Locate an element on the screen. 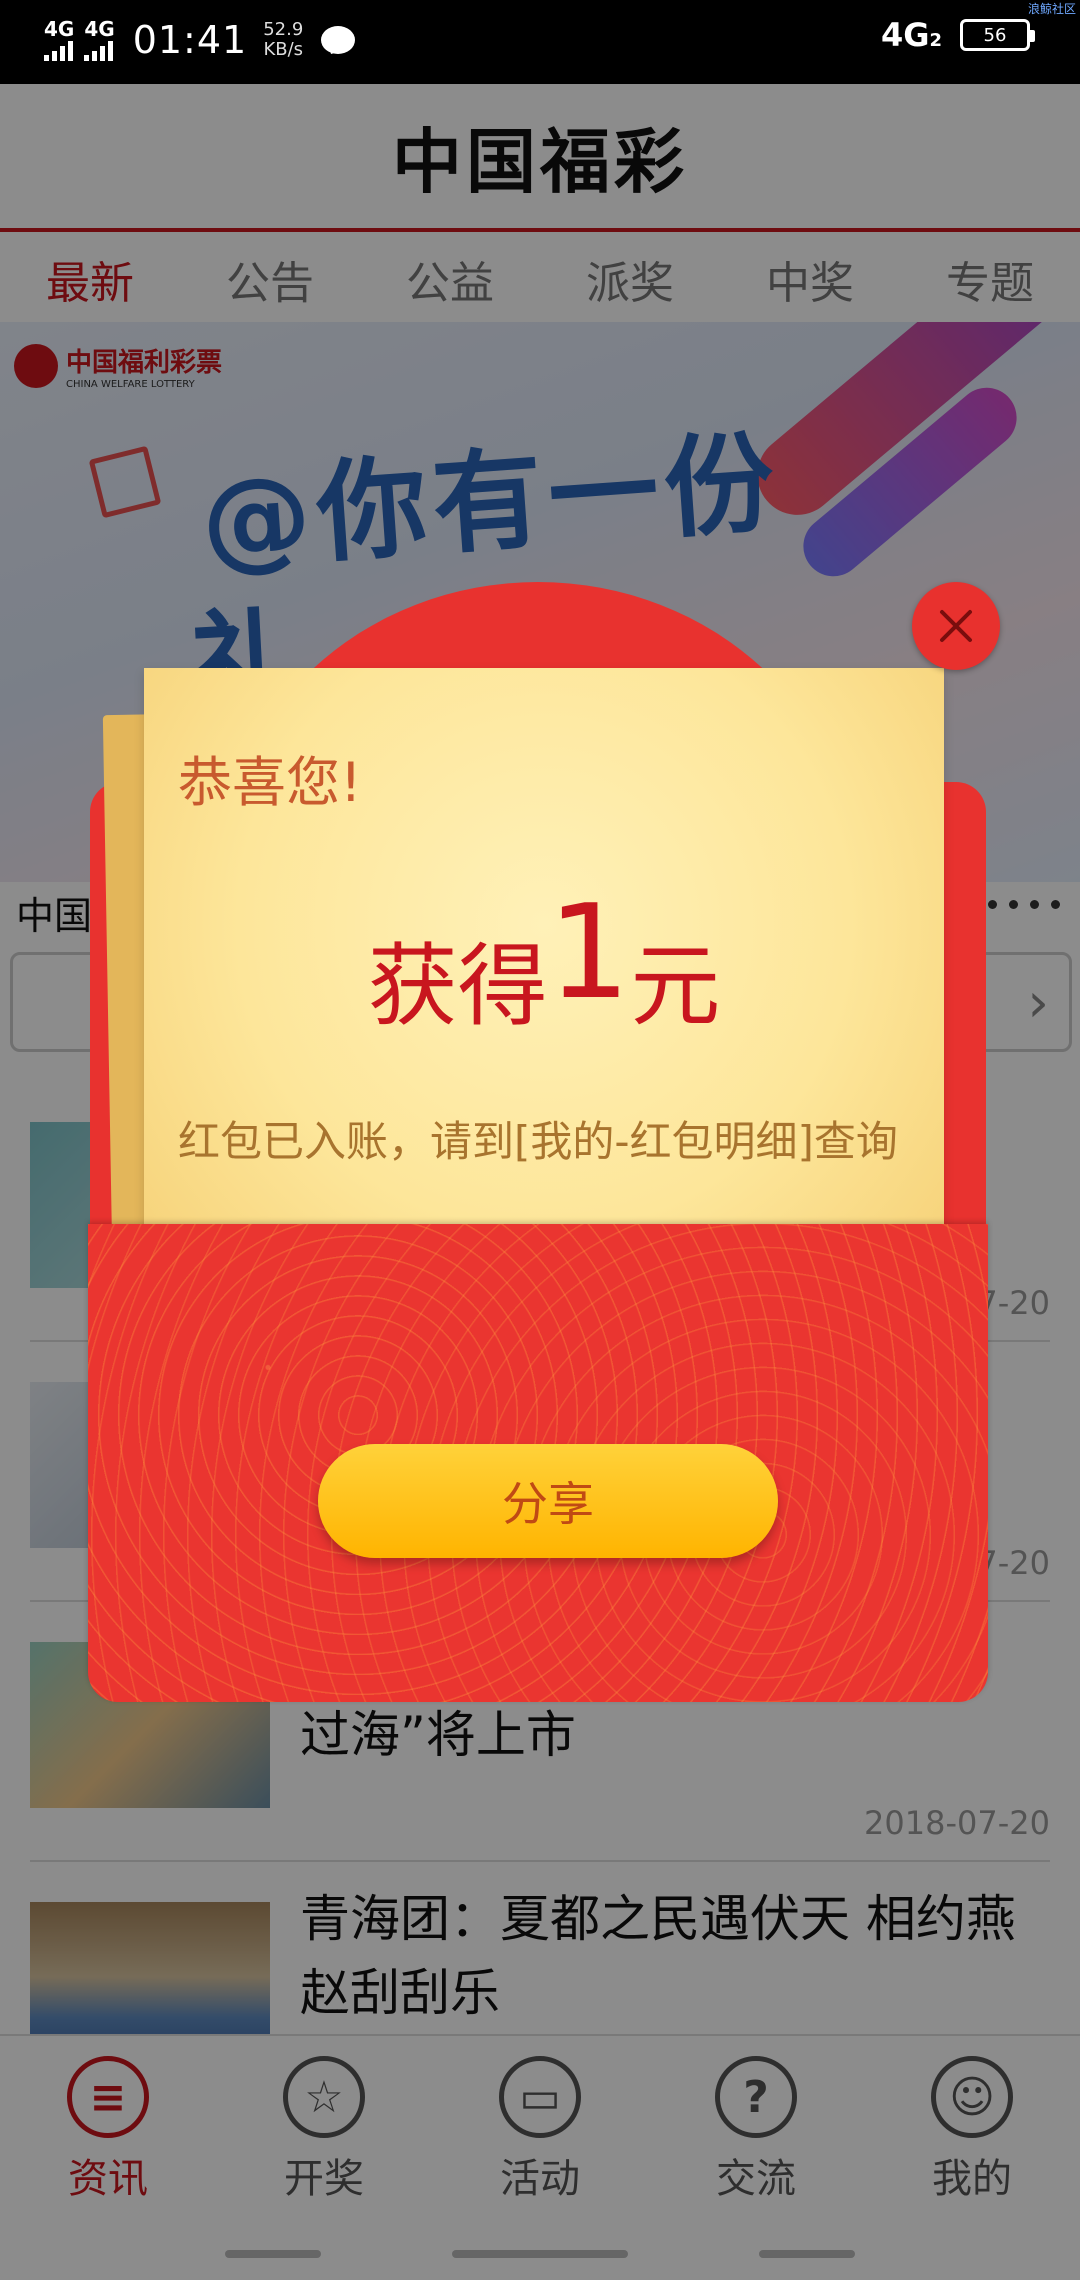 The image size is (1080, 2280). amount-value: 1 is located at coordinates (589, 952).